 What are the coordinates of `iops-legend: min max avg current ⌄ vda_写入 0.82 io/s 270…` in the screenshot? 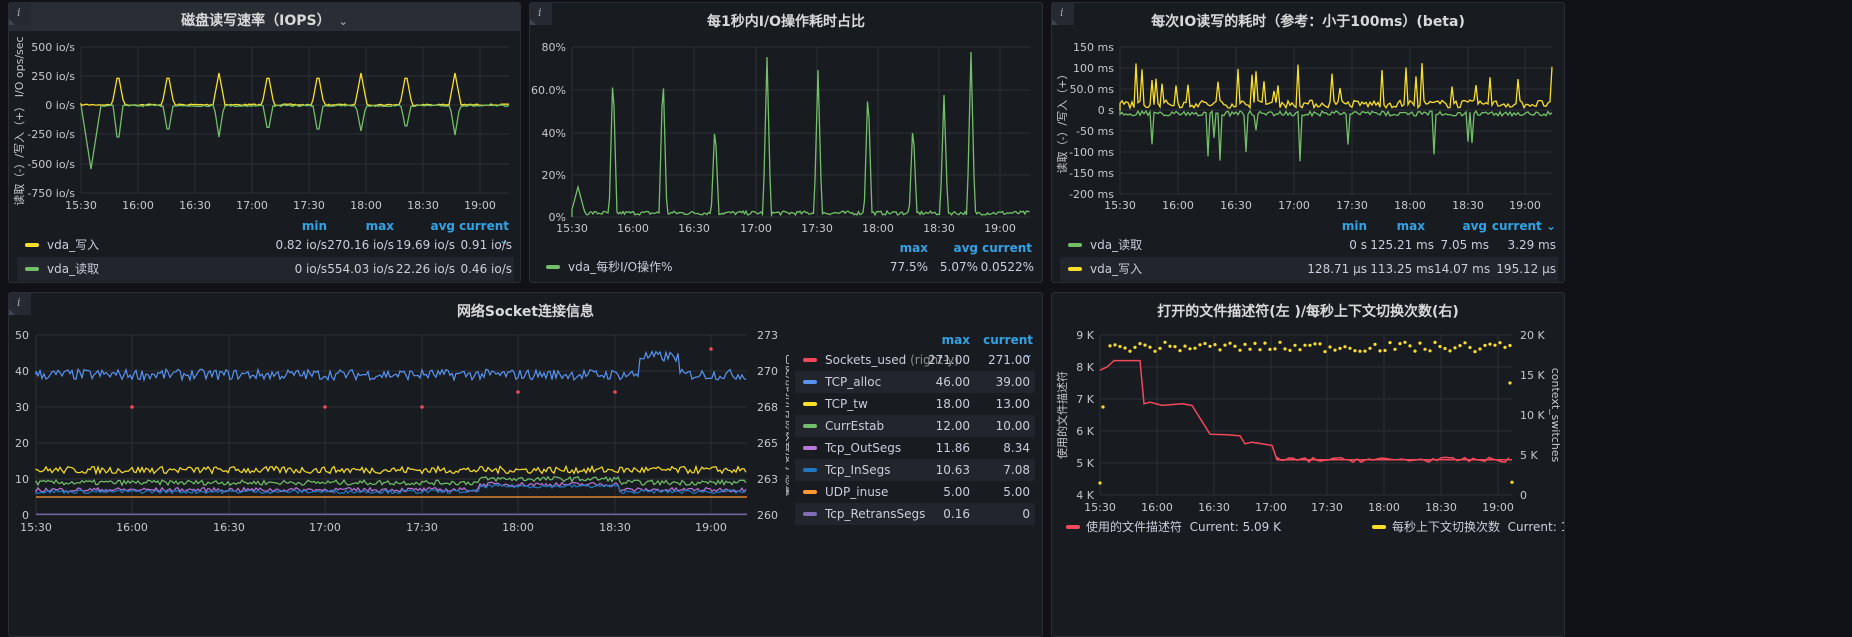 It's located at (265, 250).